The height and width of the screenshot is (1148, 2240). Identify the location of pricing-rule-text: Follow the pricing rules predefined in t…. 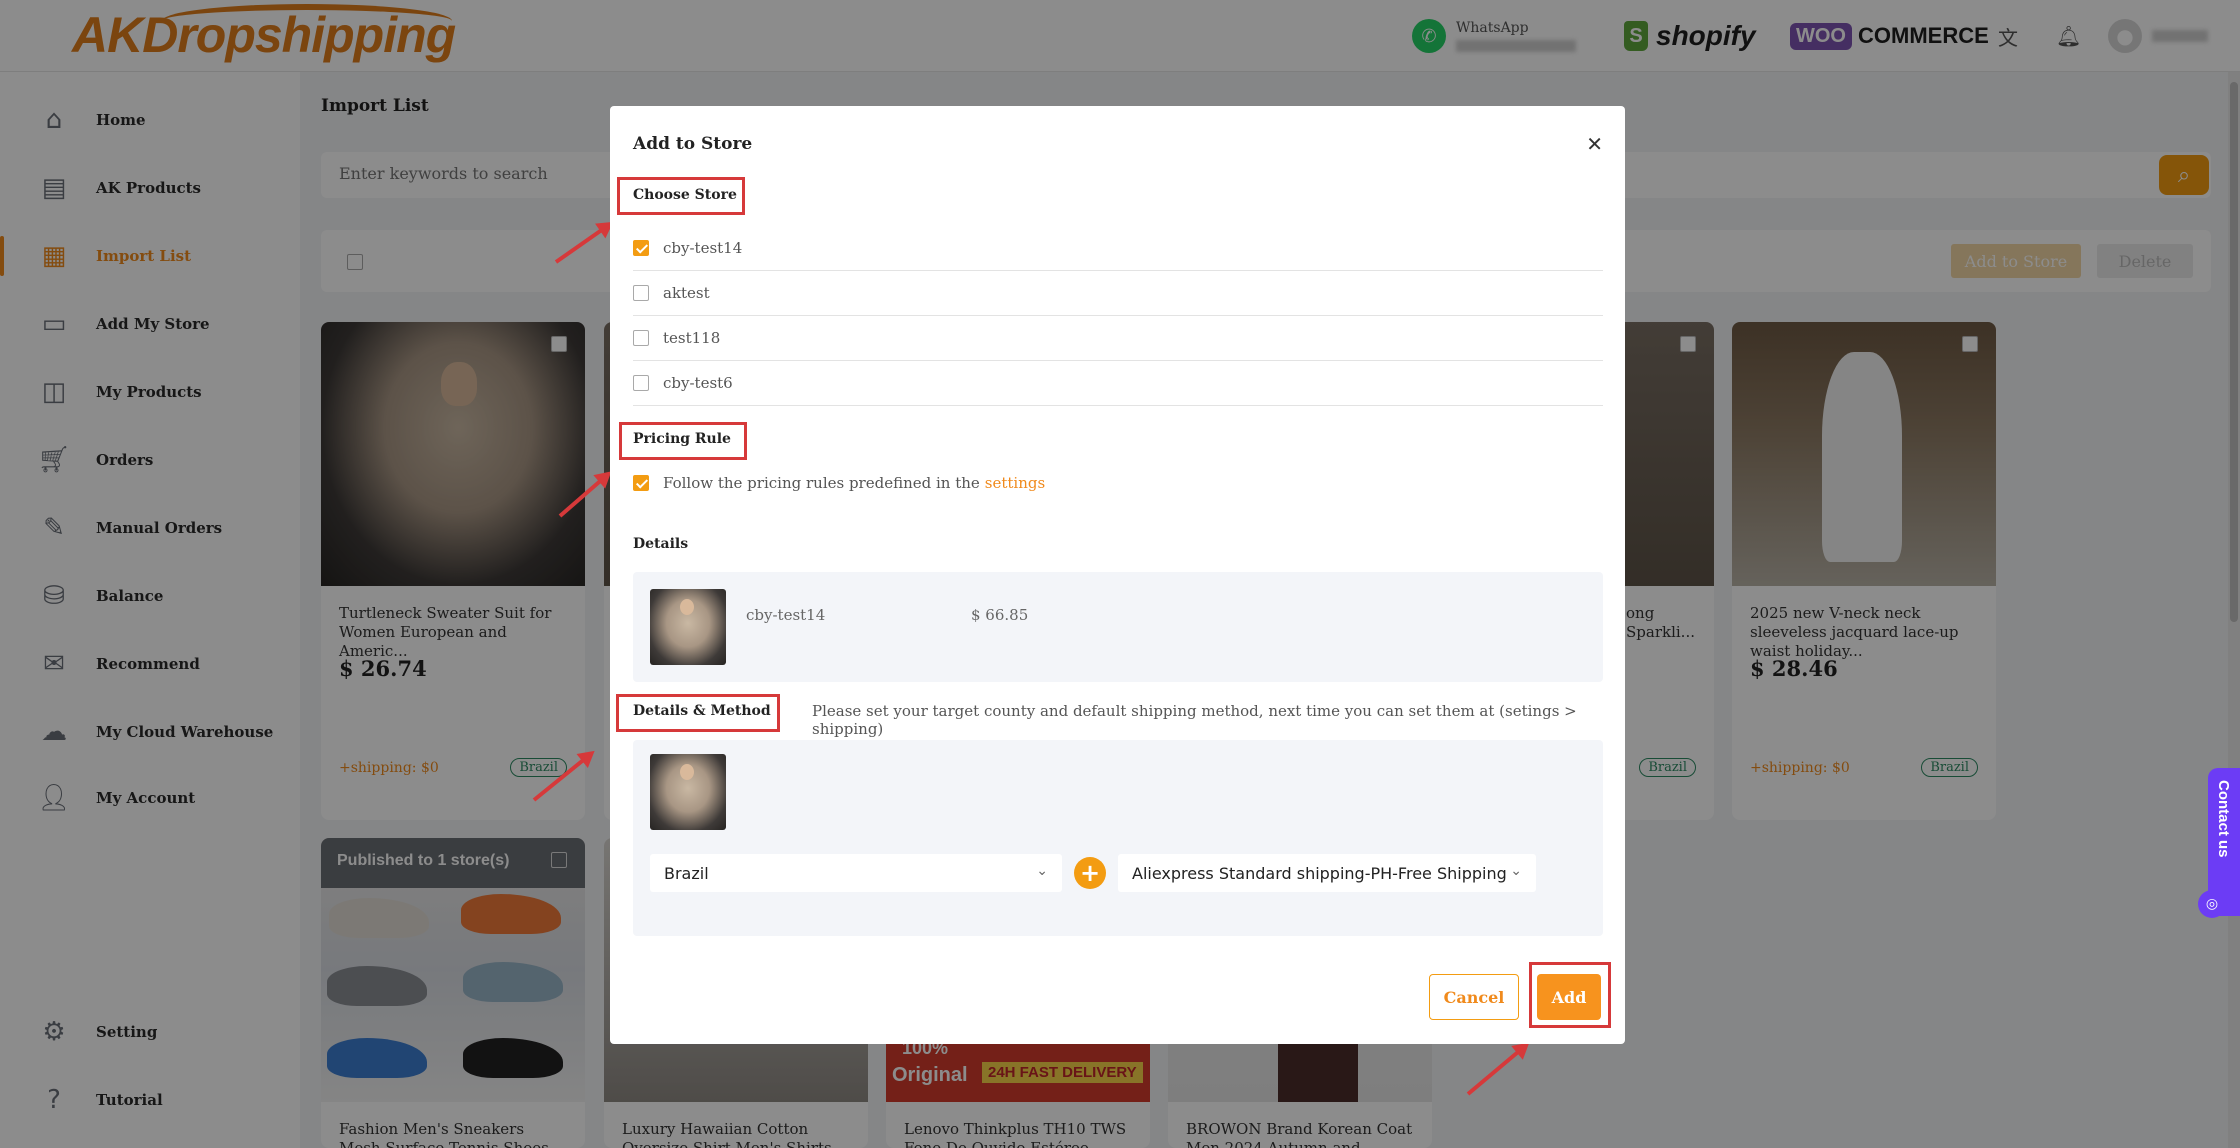
(821, 483).